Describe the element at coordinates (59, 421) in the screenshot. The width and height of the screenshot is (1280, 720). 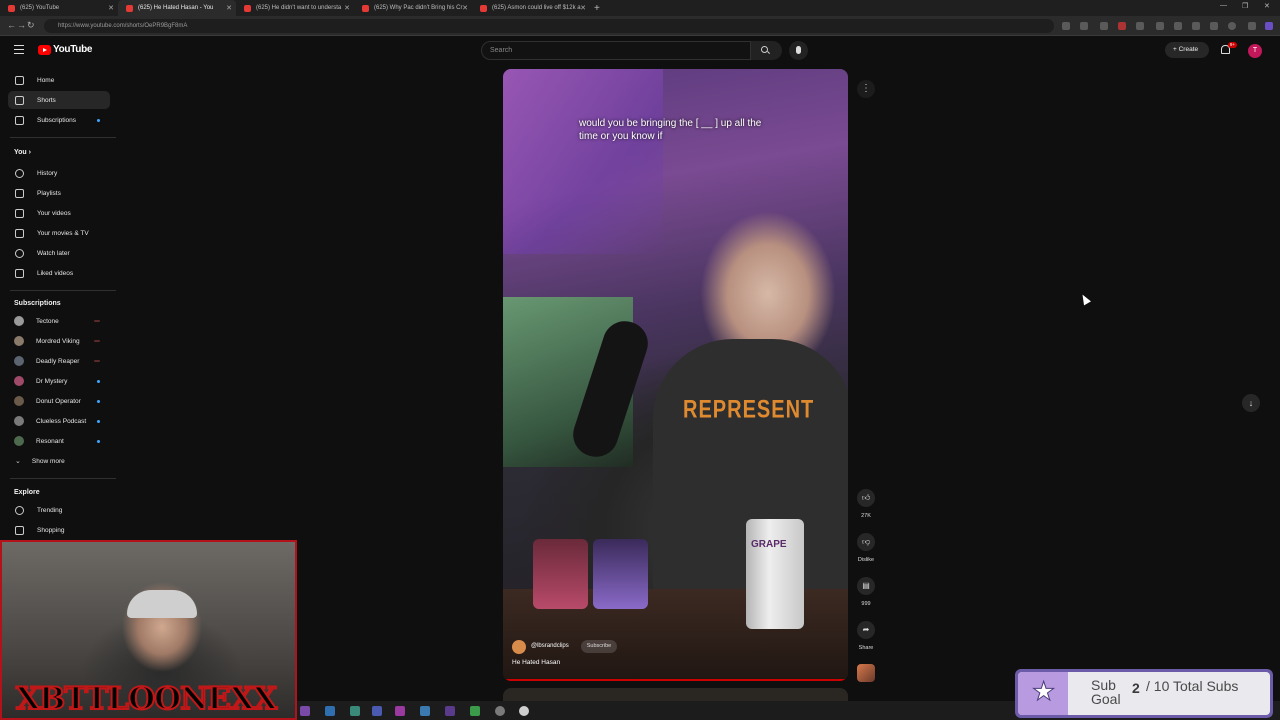
I see `subscription-channel: Clueless Podcast` at that location.